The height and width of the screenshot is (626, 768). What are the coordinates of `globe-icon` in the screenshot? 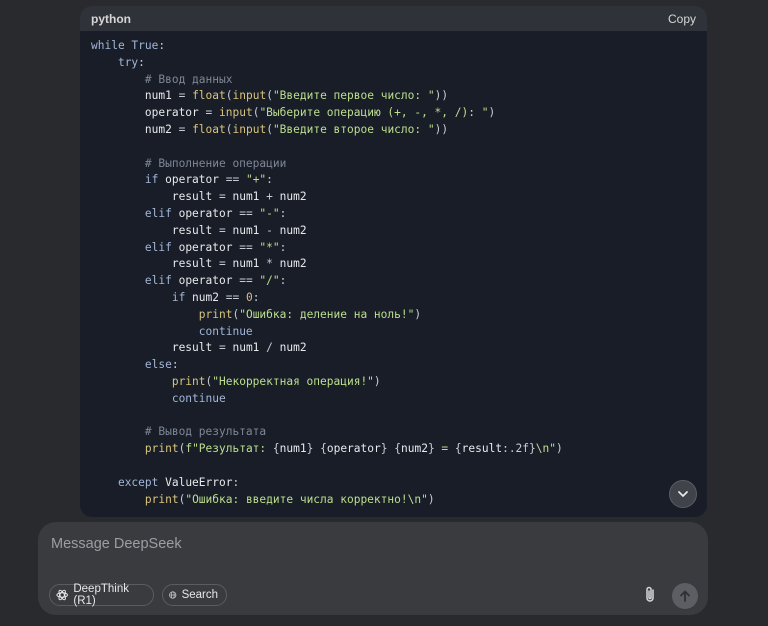 It's located at (173, 595).